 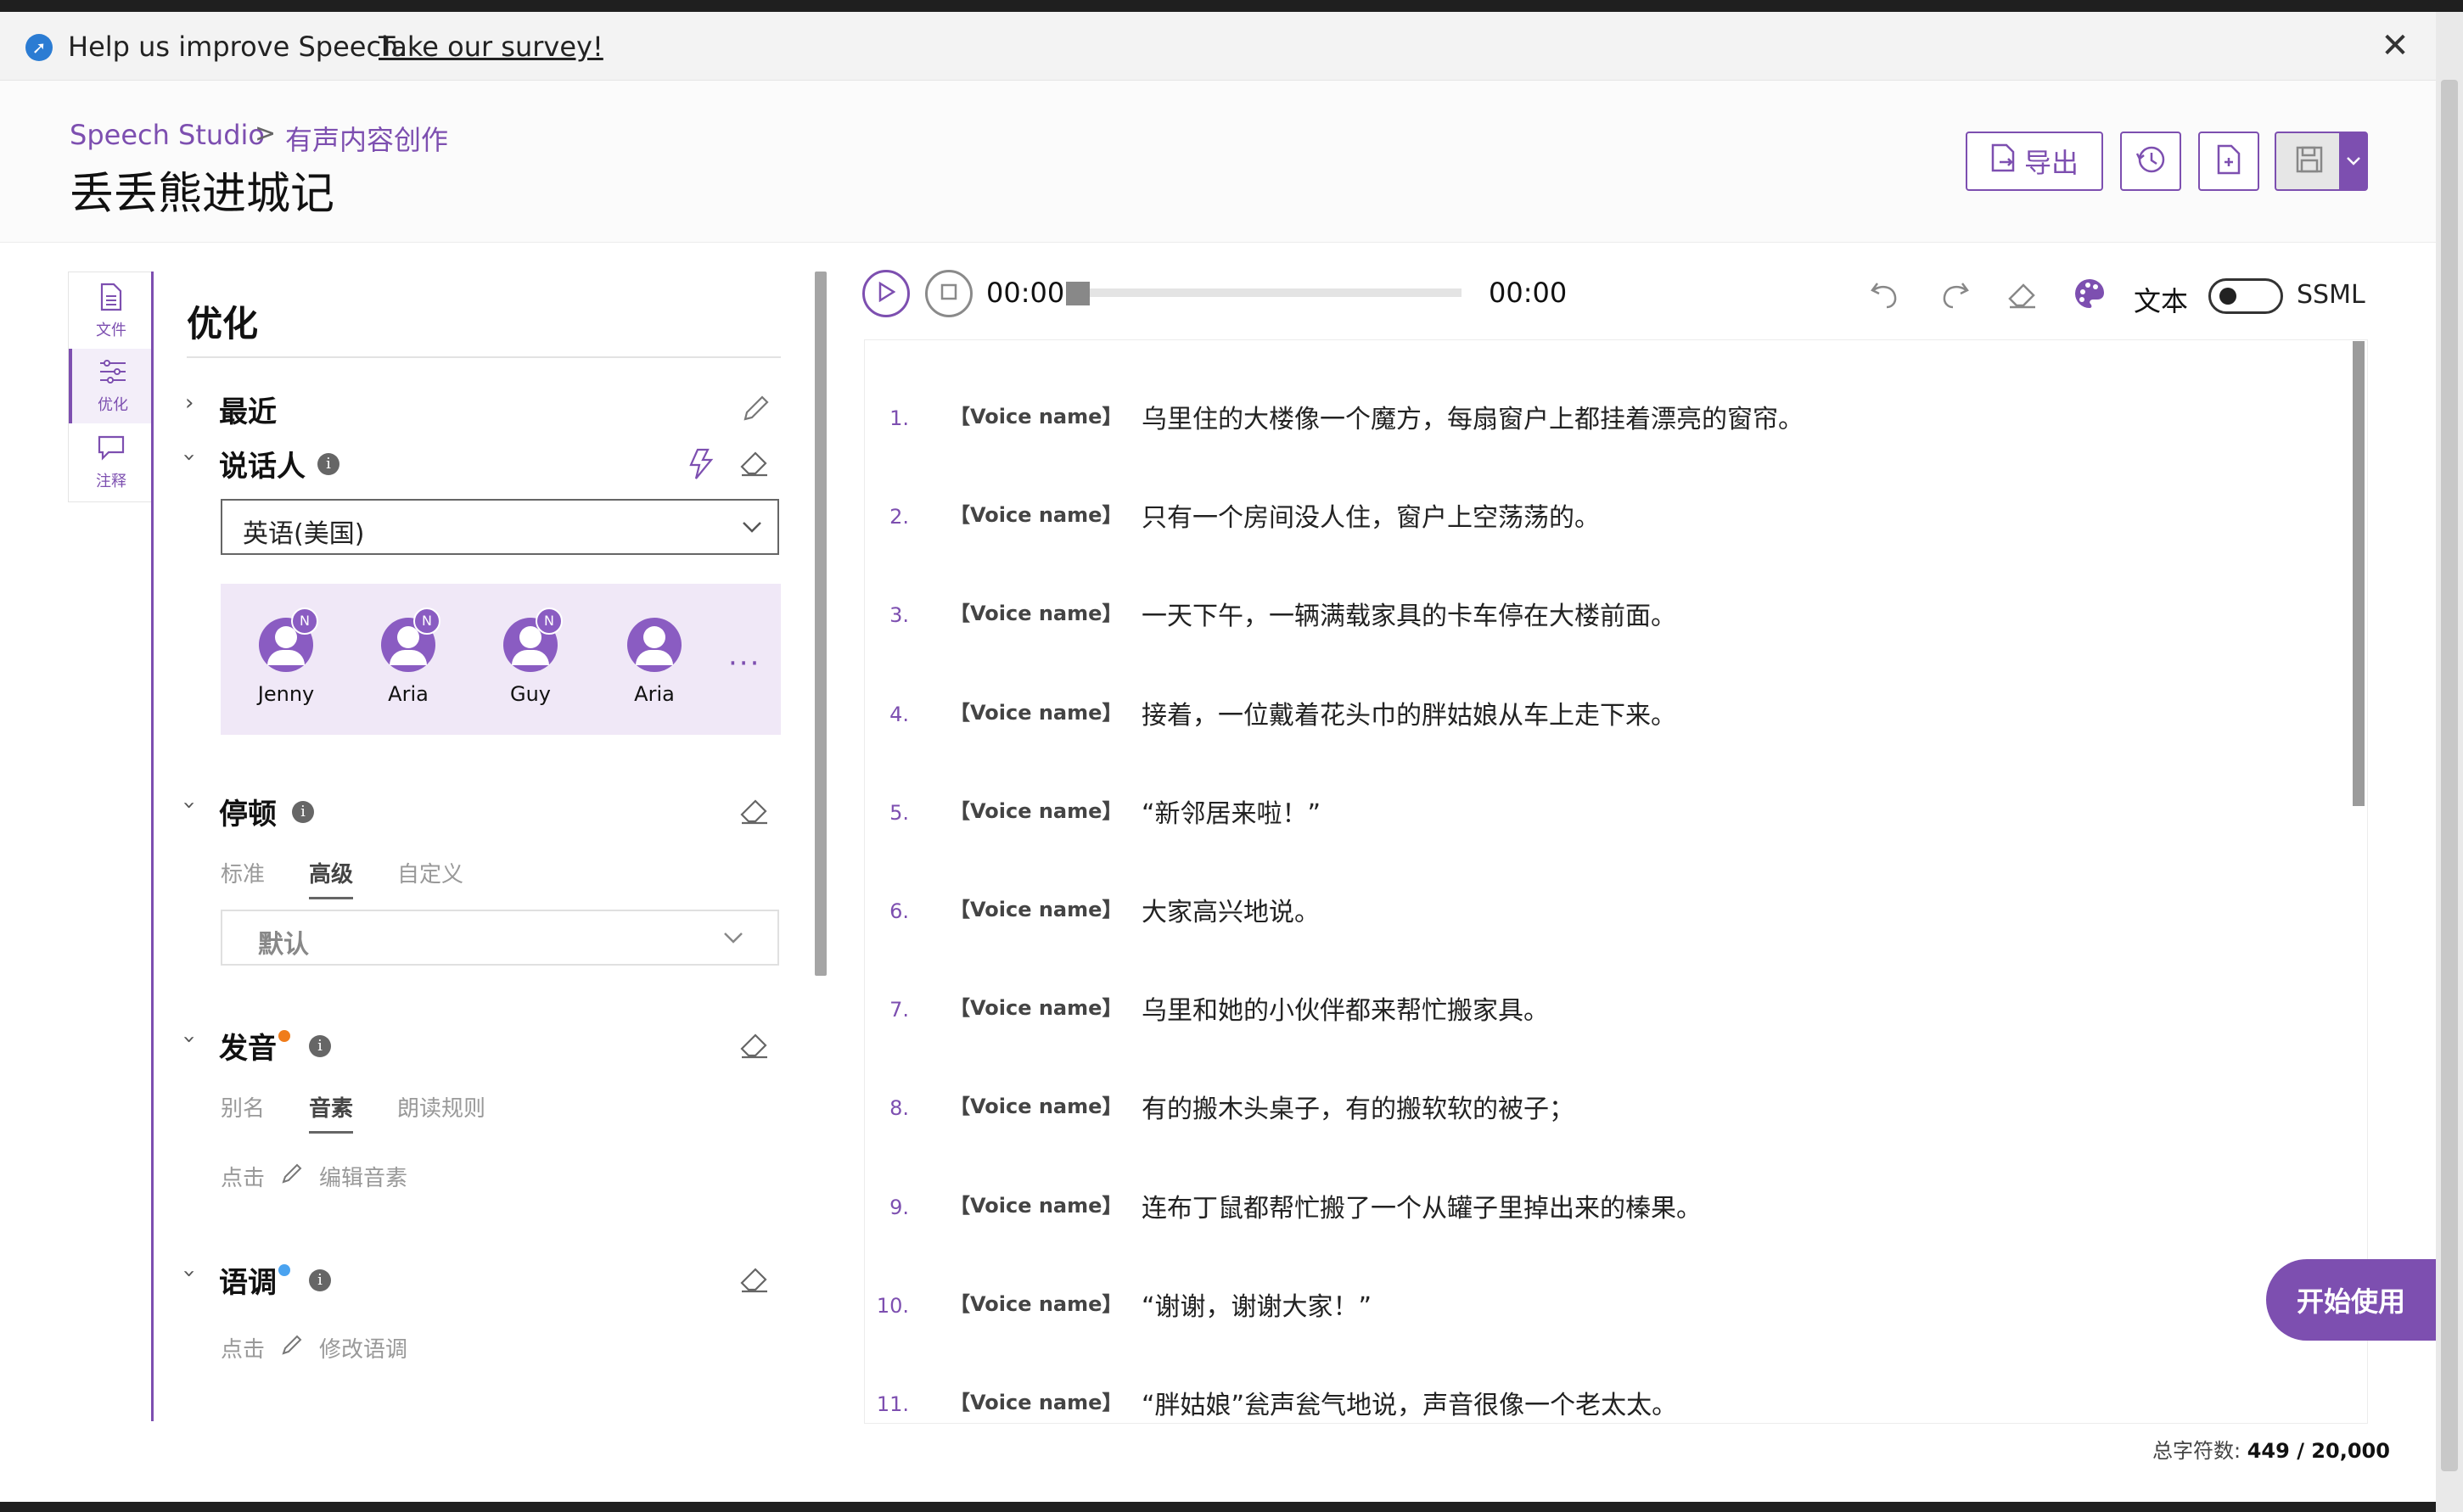 What do you see at coordinates (1603, 913) in the screenshot?
I see `script-line: 6. 【Voice name】 大家高兴地说。` at bounding box center [1603, 913].